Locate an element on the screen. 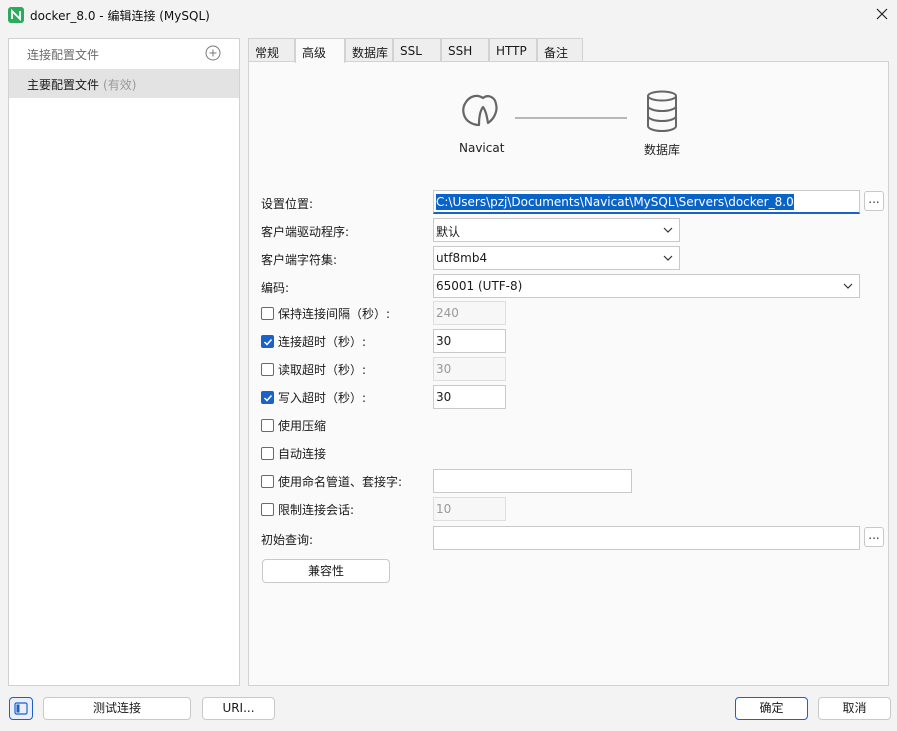 Image resolution: width=897 pixels, height=731 pixels. profile-active-badge: (有效) is located at coordinates (120, 85).